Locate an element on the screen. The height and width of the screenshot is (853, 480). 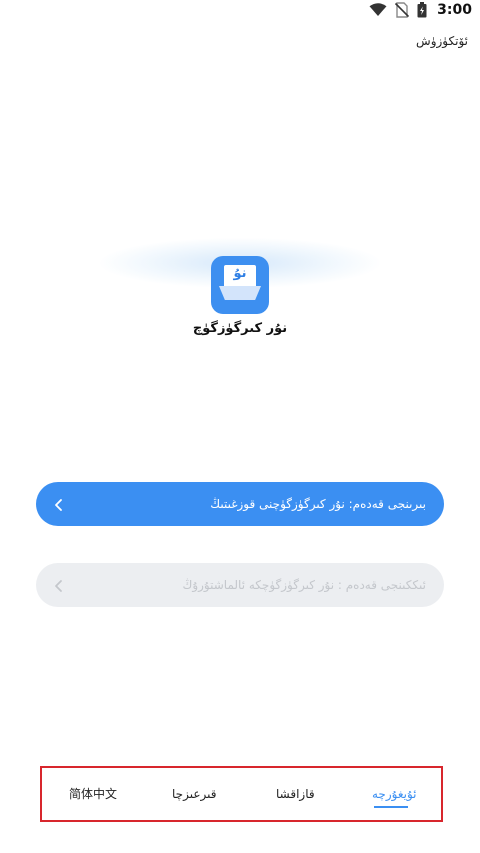
no-sim-icon is located at coordinates (402, 10).